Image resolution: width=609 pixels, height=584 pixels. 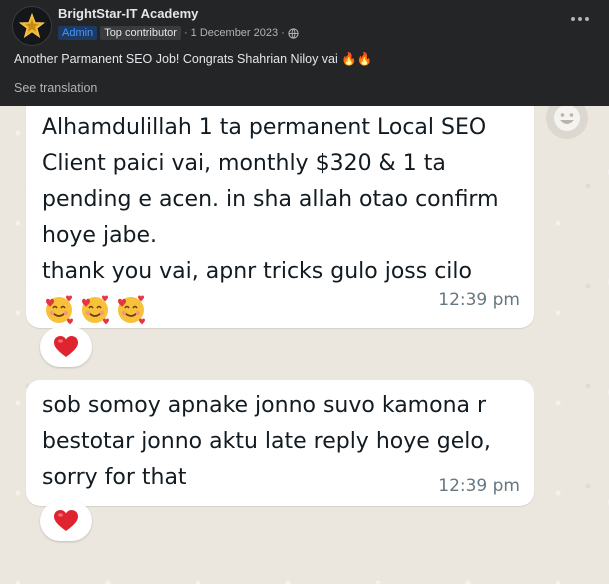 I want to click on message-line: hoye jabe., so click(x=100, y=235).